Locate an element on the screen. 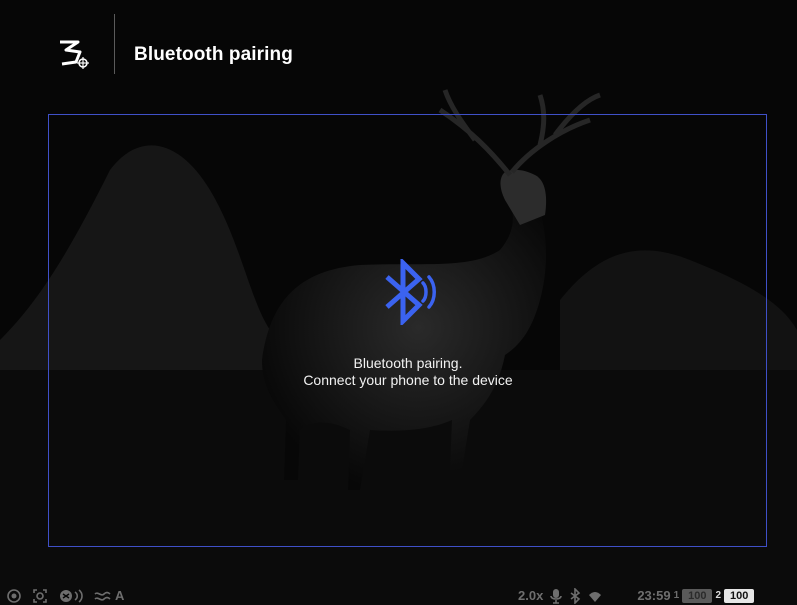 This screenshot has width=797, height=605. header-divider is located at coordinates (114, 44).